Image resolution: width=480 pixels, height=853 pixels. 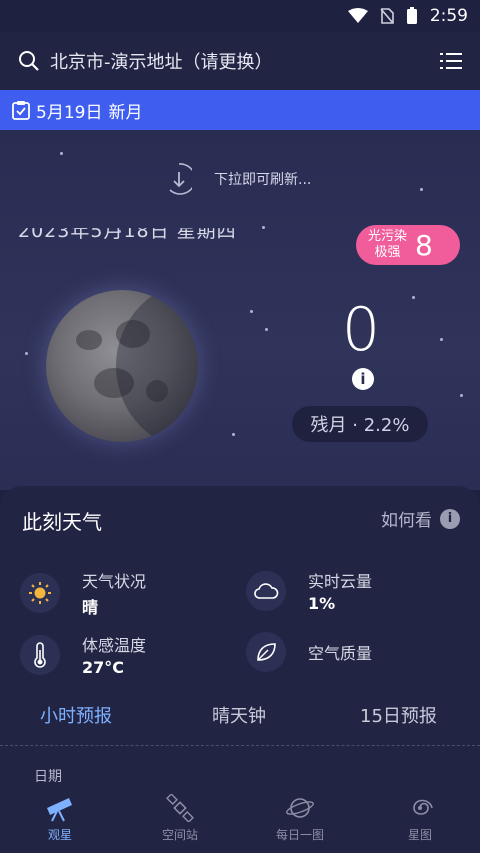 I want to click on calendar-check-icon, so click(x=21, y=110).